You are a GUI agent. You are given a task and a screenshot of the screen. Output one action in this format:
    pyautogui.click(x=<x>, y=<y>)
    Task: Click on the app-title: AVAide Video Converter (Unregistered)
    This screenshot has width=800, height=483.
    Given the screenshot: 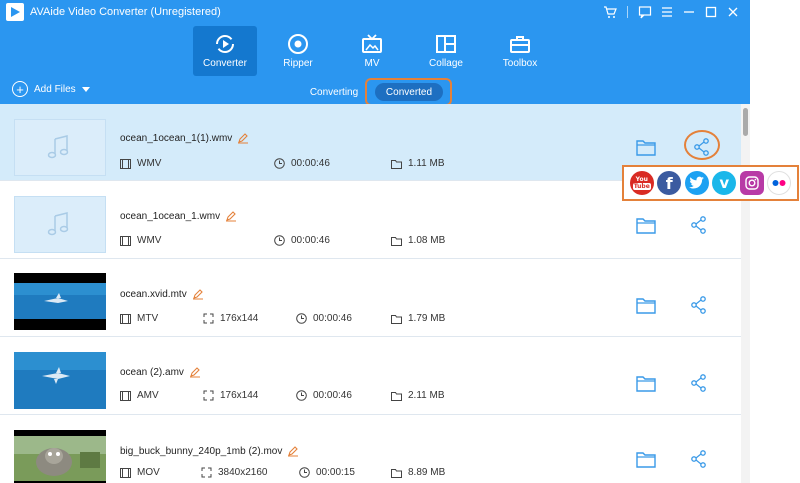 What is the action you would take?
    pyautogui.click(x=125, y=12)
    